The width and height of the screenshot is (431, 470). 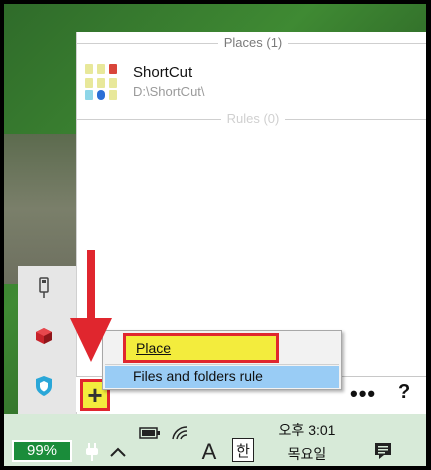 I want to click on rules-section-header: Rules (0), so click(x=251, y=119).